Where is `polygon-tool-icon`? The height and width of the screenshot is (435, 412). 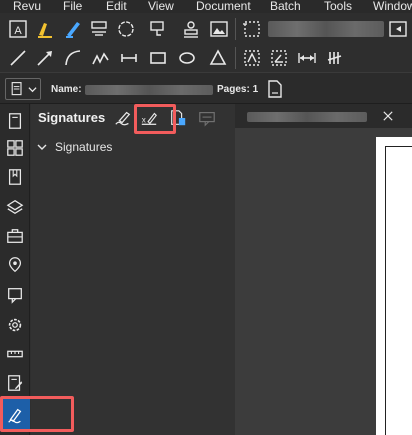
polygon-tool-icon is located at coordinates (218, 58).